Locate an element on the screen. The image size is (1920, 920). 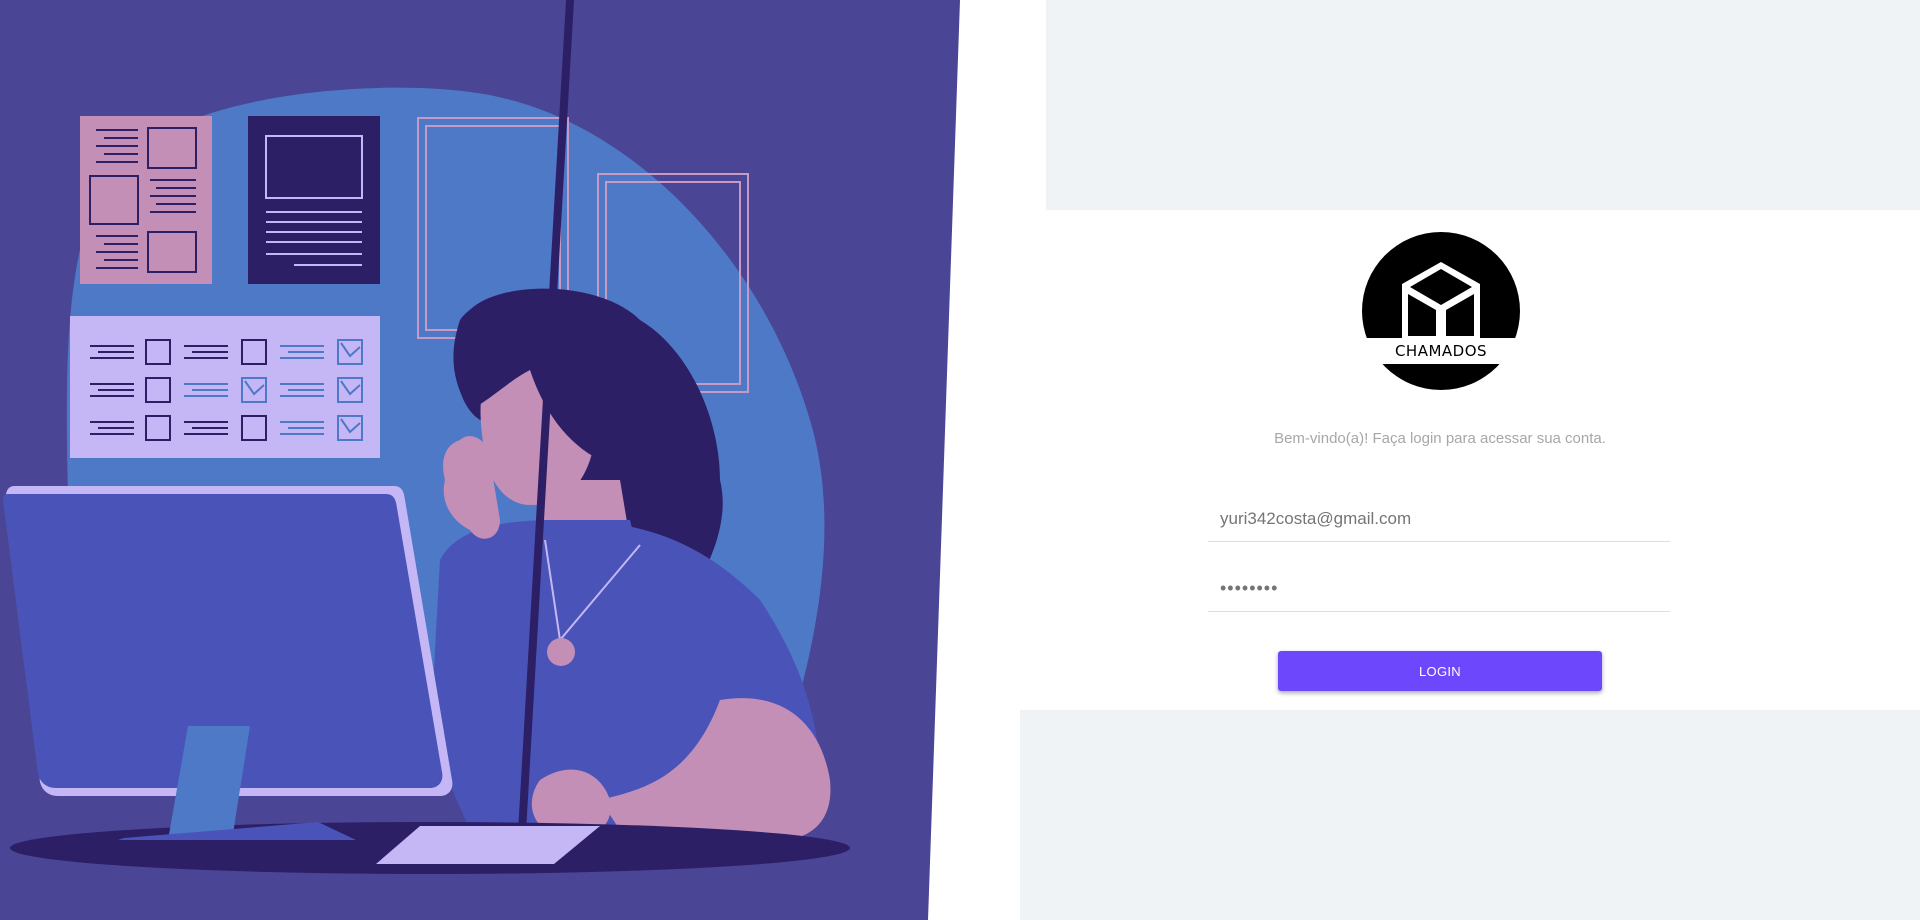
monitor is located at coordinates (228, 663).